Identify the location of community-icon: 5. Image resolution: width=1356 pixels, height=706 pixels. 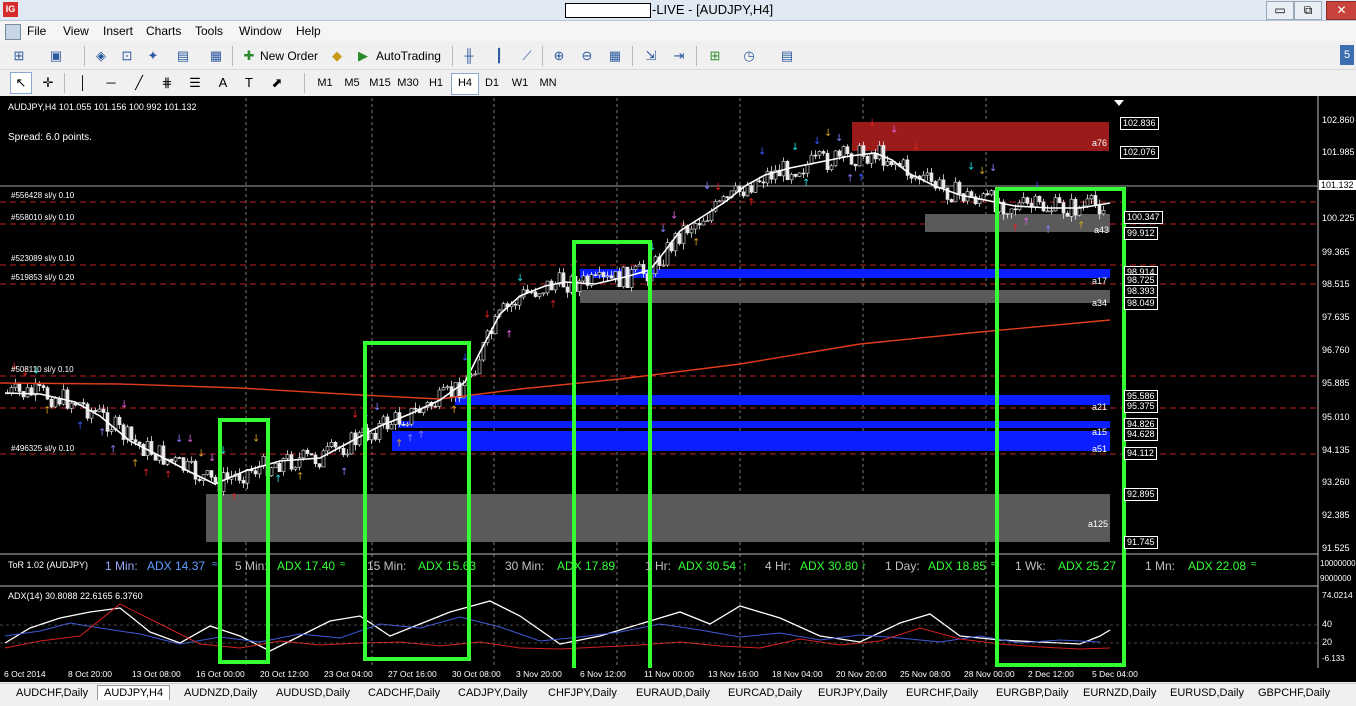
(1347, 55).